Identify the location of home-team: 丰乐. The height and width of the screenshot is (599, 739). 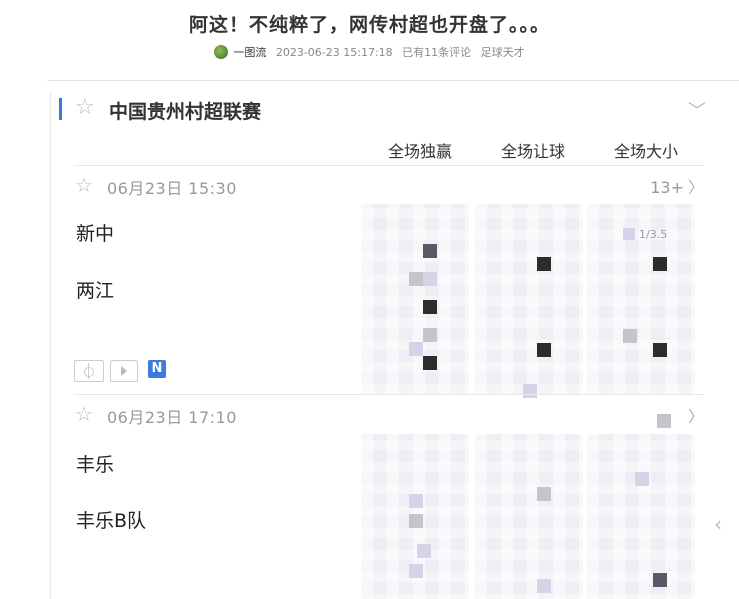
(95, 465).